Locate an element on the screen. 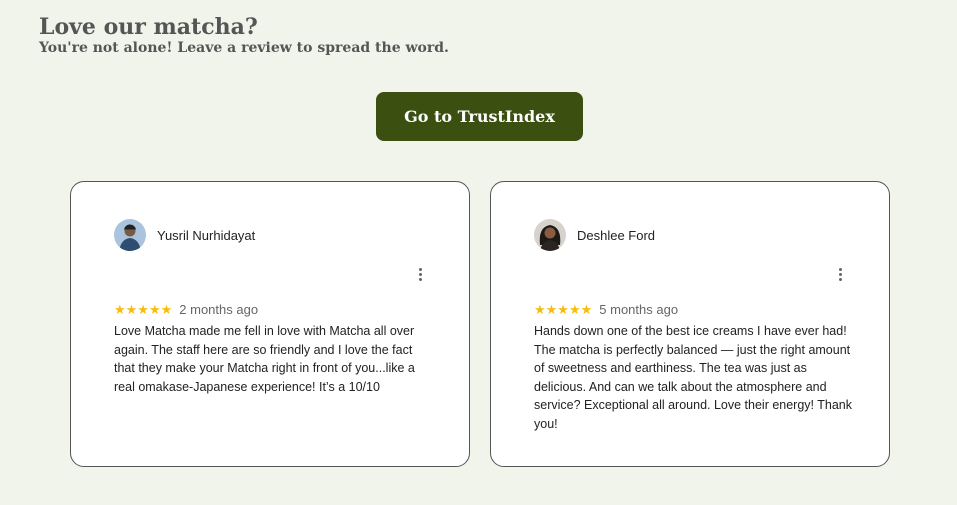  review-date: 2 months ago is located at coordinates (219, 309).